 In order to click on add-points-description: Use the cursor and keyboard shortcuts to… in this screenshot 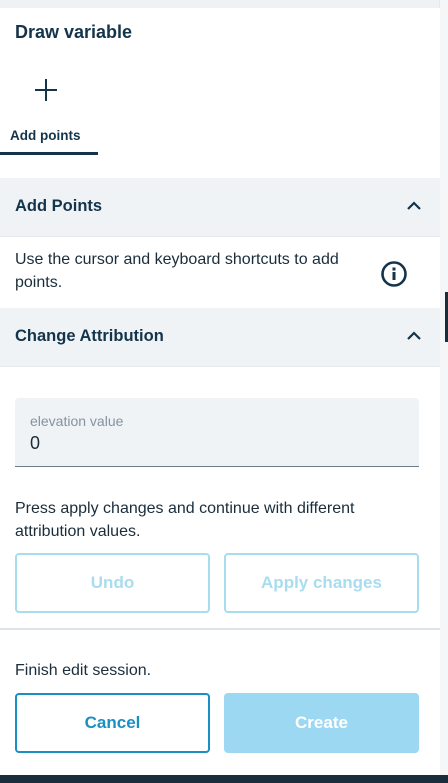, I will do `click(177, 271)`.